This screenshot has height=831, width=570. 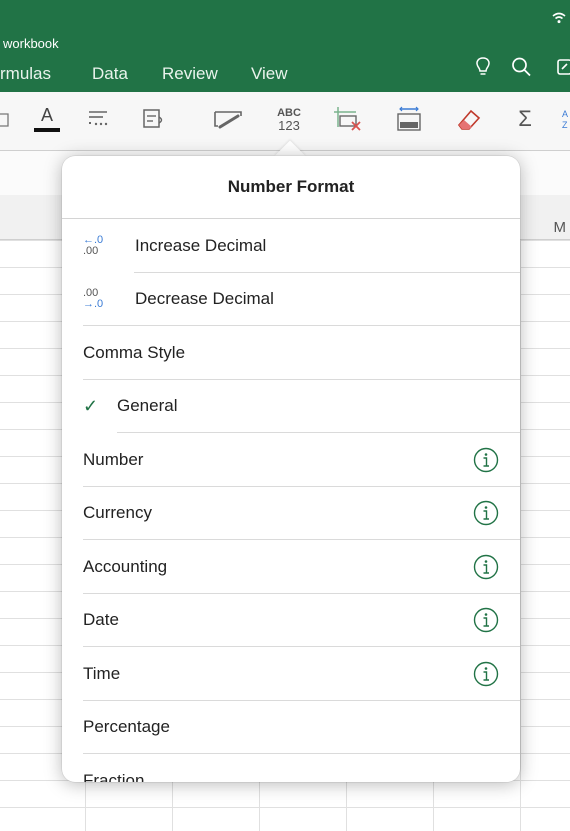 I want to click on eraser-icon, so click(x=469, y=119).